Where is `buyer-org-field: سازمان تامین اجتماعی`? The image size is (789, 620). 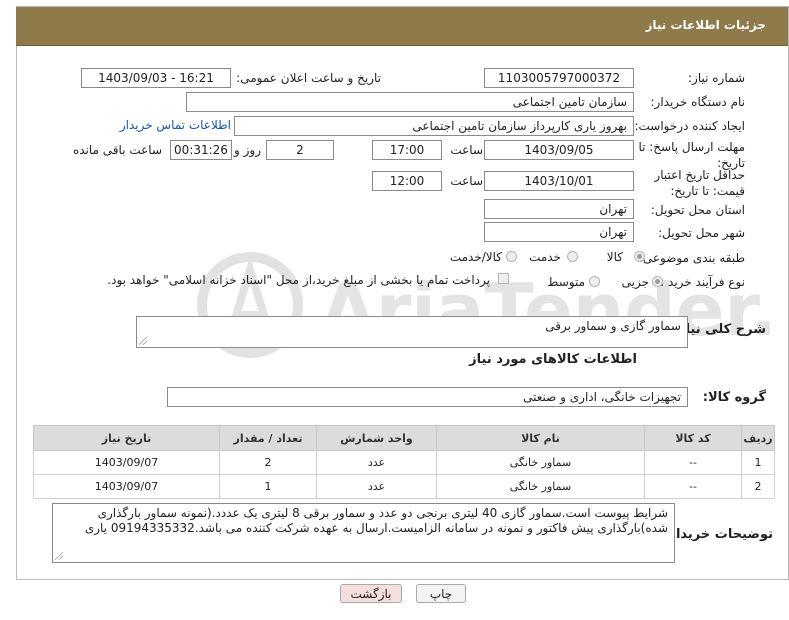 buyer-org-field: سازمان تامین اجتماعی is located at coordinates (410, 102).